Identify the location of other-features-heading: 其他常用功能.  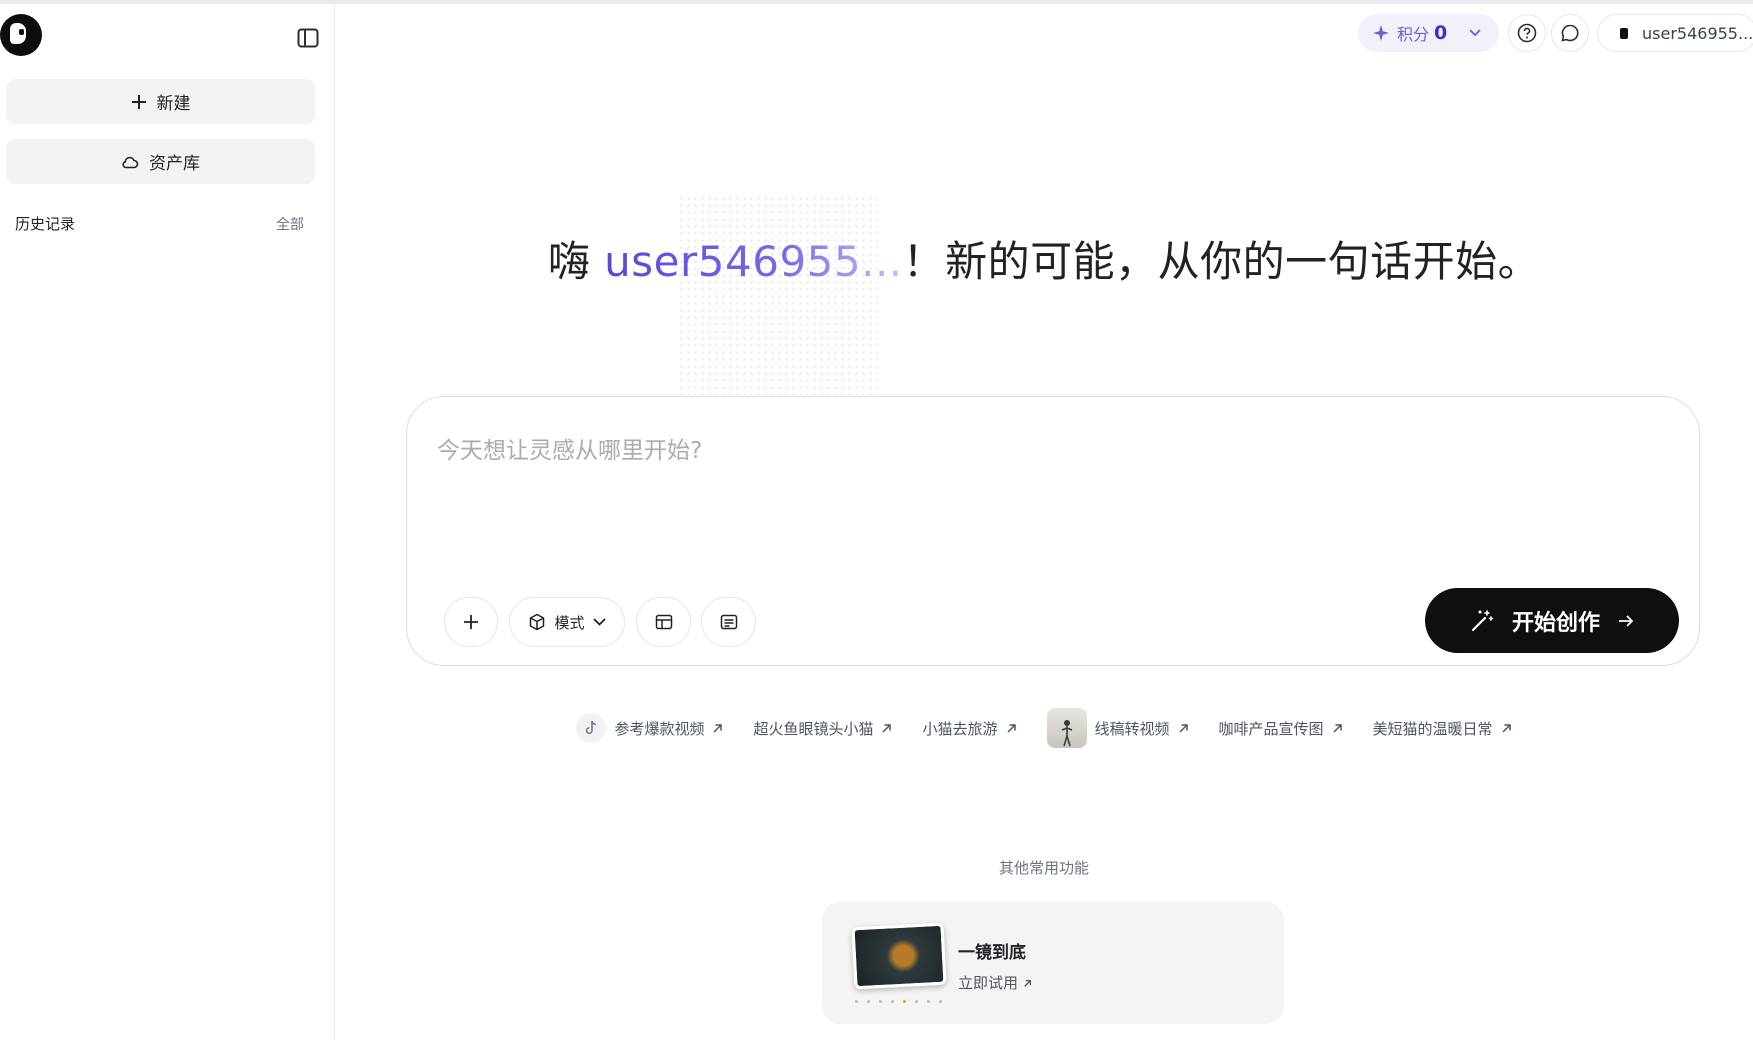
(1043, 868).